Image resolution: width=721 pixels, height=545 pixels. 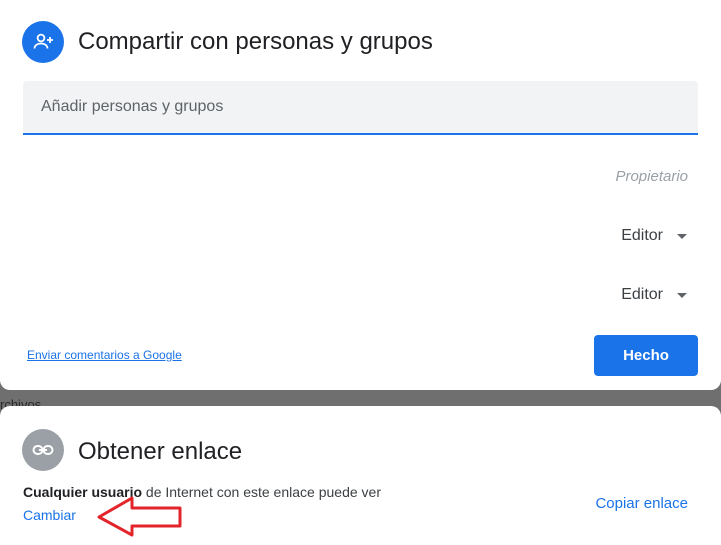 I want to click on link-icon, so click(x=43, y=450).